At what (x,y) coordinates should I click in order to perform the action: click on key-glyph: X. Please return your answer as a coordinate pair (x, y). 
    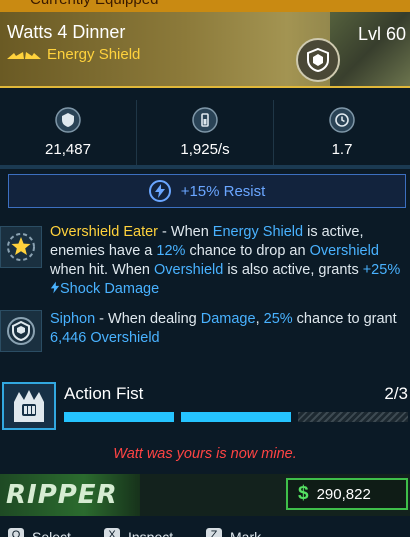
    Looking at the image, I should click on (112, 532).